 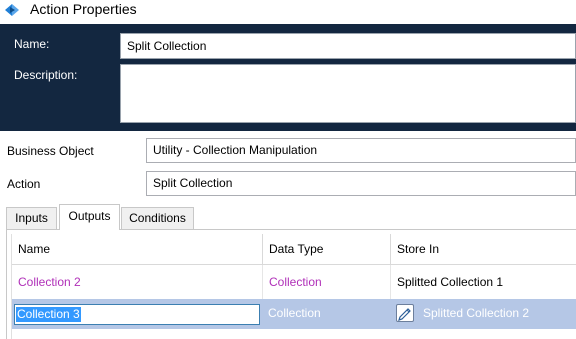 What do you see at coordinates (361, 183) in the screenshot?
I see `action-field: Split Collection` at bounding box center [361, 183].